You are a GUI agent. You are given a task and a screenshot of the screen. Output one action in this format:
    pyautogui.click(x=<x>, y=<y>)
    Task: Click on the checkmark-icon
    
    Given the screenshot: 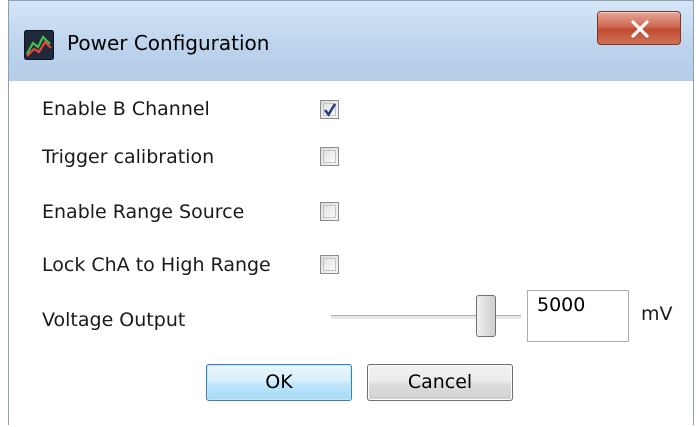 What is the action you would take?
    pyautogui.click(x=330, y=110)
    